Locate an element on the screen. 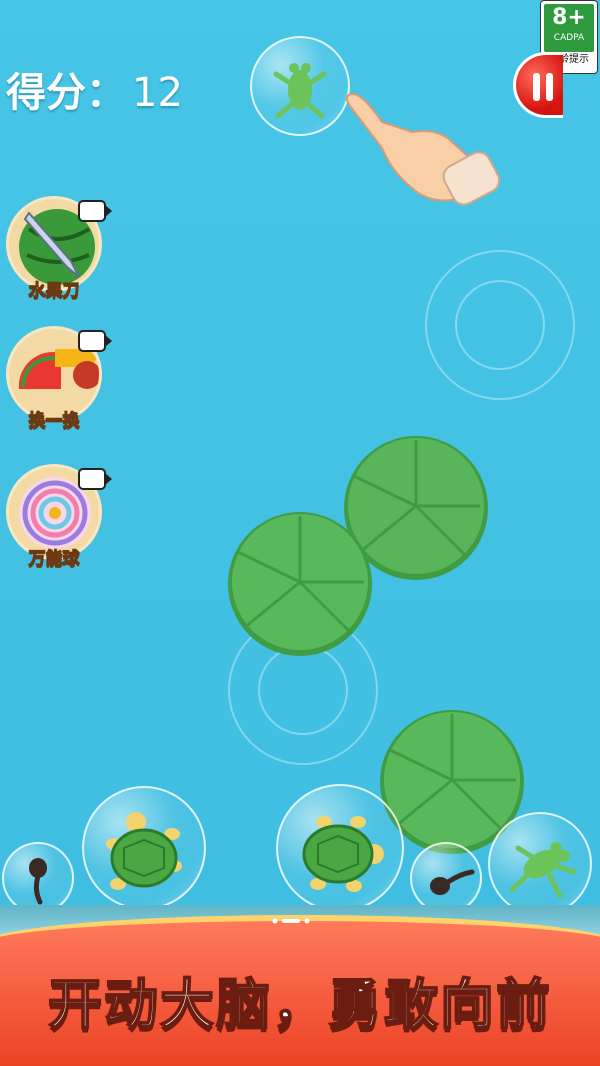 The width and height of the screenshot is (600, 1066). page-indicator is located at coordinates (291, 921).